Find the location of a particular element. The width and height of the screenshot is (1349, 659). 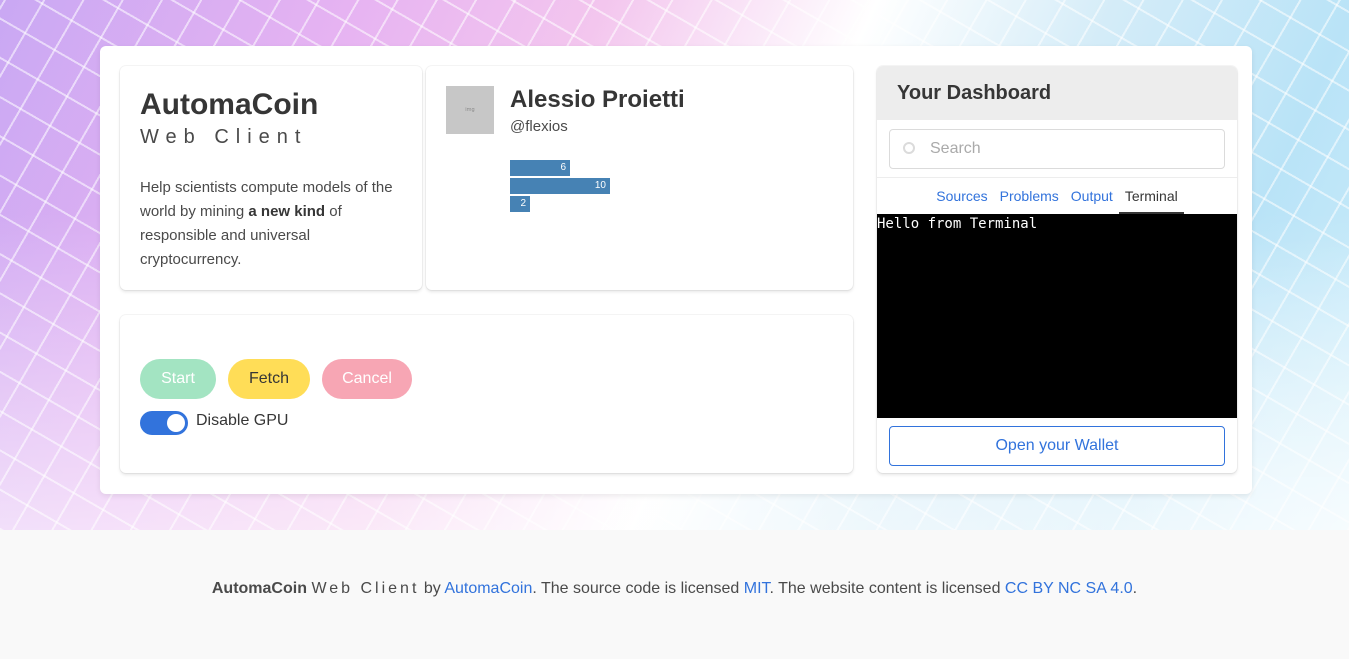

tab-sources: Sources is located at coordinates (961, 196).